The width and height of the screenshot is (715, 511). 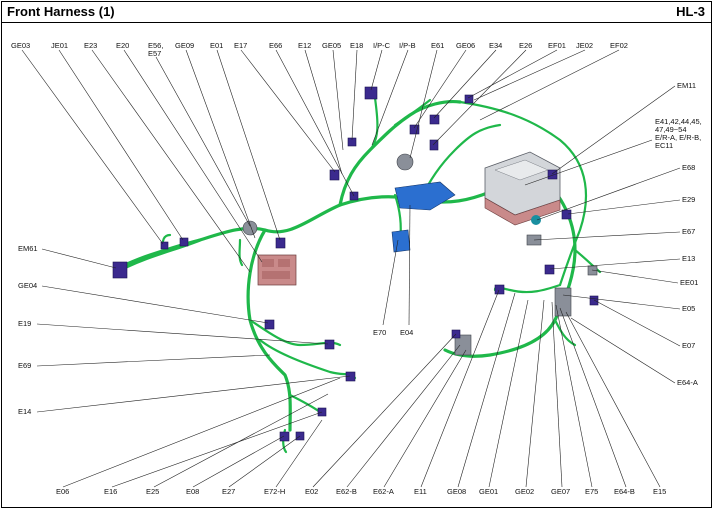 What do you see at coordinates (356, 45) in the screenshot?
I see `label-e18: E18` at bounding box center [356, 45].